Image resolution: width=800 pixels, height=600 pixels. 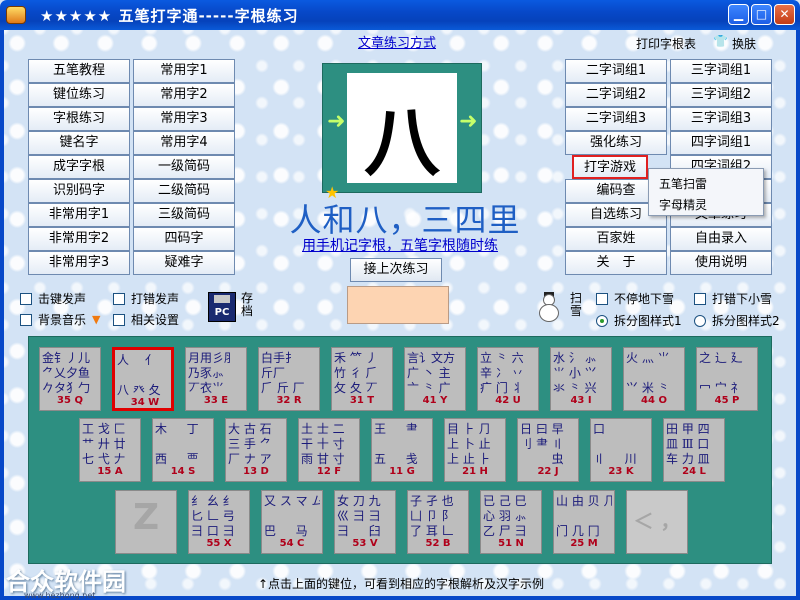 What do you see at coordinates (721, 239) in the screenshot?
I see `right-button-7-1: 自由录入` at bounding box center [721, 239].